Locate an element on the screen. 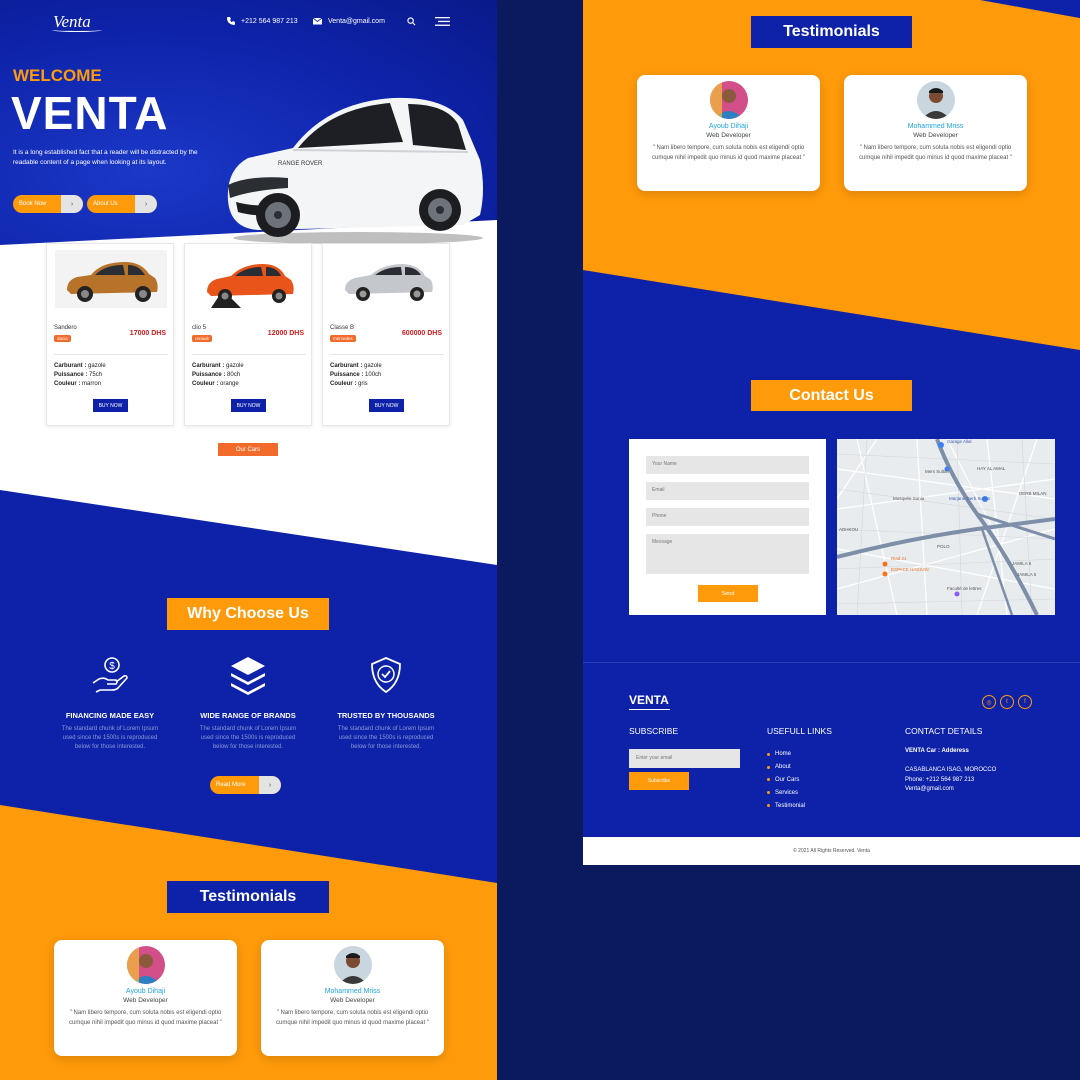 The width and height of the screenshot is (1080, 1080). map-label: ESPACE HASSAN is located at coordinates (910, 569).